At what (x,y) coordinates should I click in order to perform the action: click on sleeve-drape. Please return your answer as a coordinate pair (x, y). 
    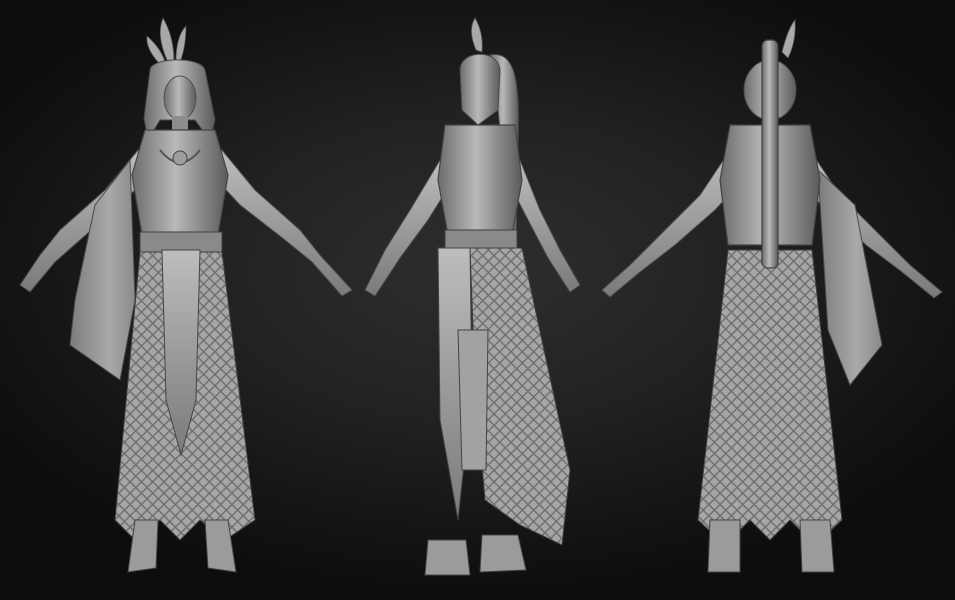
    Looking at the image, I should click on (850, 277).